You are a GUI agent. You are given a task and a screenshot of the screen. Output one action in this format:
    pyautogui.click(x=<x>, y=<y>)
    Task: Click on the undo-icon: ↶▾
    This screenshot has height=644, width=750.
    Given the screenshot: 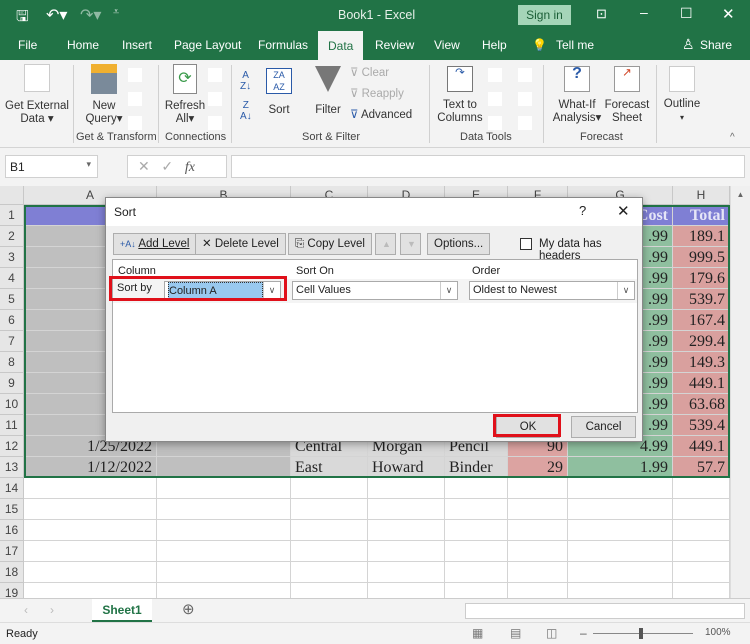 What is the action you would take?
    pyautogui.click(x=56, y=15)
    